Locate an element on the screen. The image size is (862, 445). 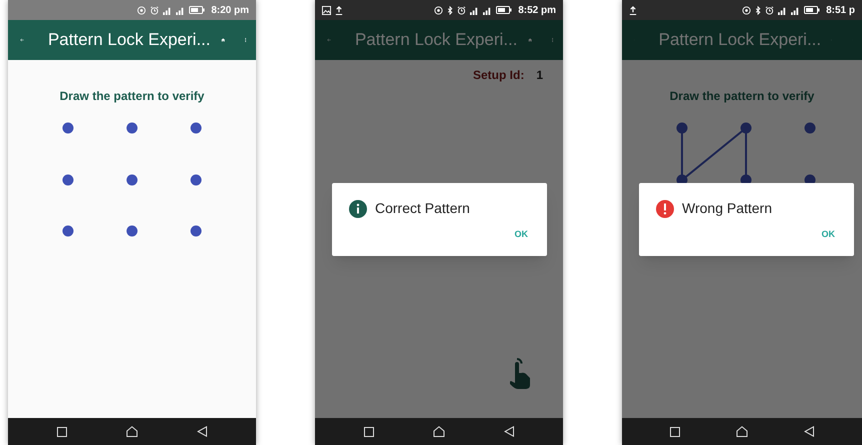
setup-id-value: 1 is located at coordinates (539, 75).